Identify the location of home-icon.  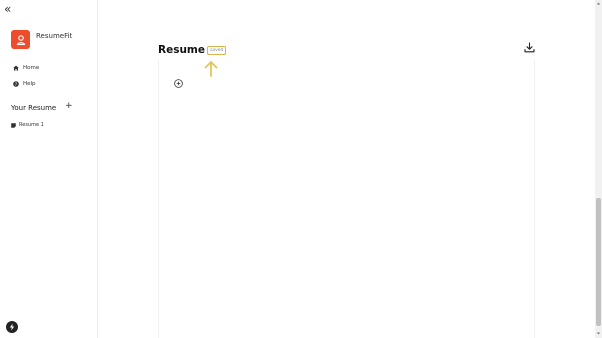
(16, 68).